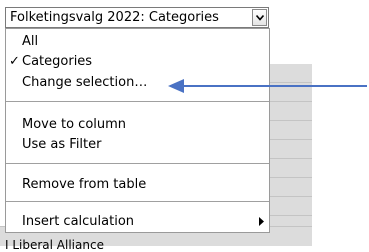 The width and height of the screenshot is (369, 252). Describe the element at coordinates (30, 41) in the screenshot. I see `menu-item-label: All` at that location.